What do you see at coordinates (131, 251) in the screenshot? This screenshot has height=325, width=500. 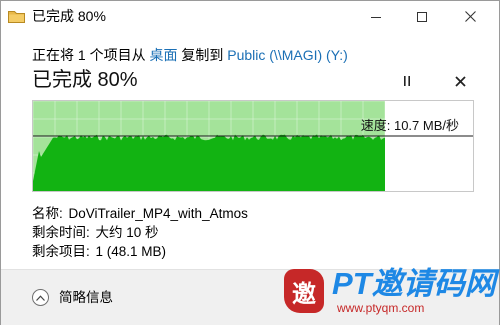 I see `items-remaining-value: 1 (48.1 MB)` at bounding box center [131, 251].